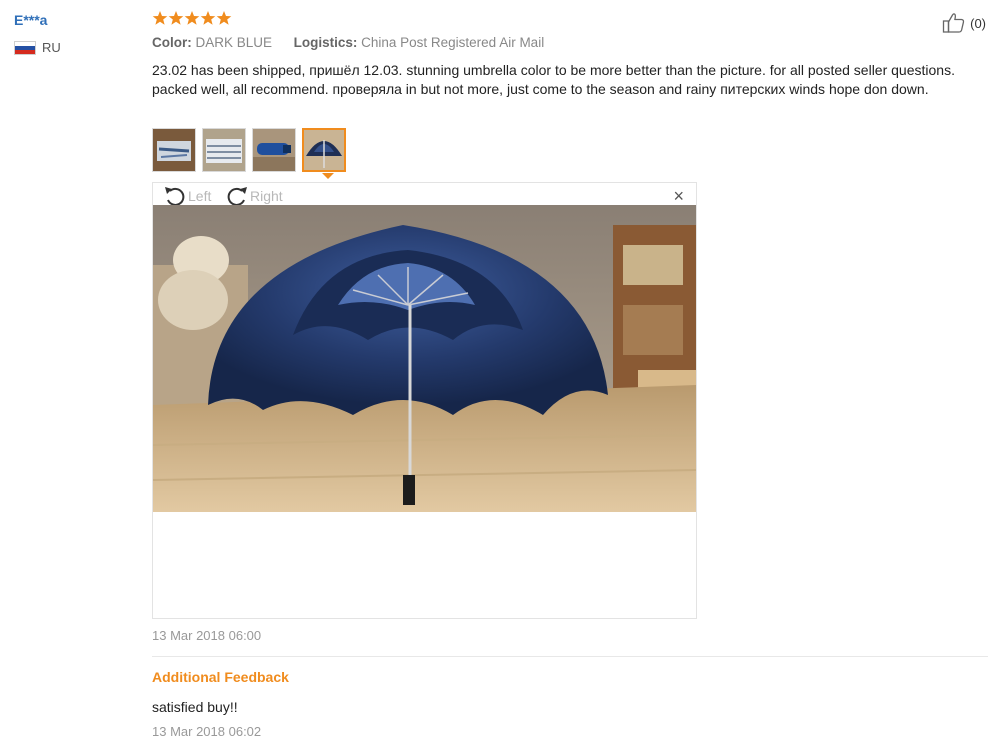 The height and width of the screenshot is (746, 1000). I want to click on rotate-right-label: Right, so click(266, 196).